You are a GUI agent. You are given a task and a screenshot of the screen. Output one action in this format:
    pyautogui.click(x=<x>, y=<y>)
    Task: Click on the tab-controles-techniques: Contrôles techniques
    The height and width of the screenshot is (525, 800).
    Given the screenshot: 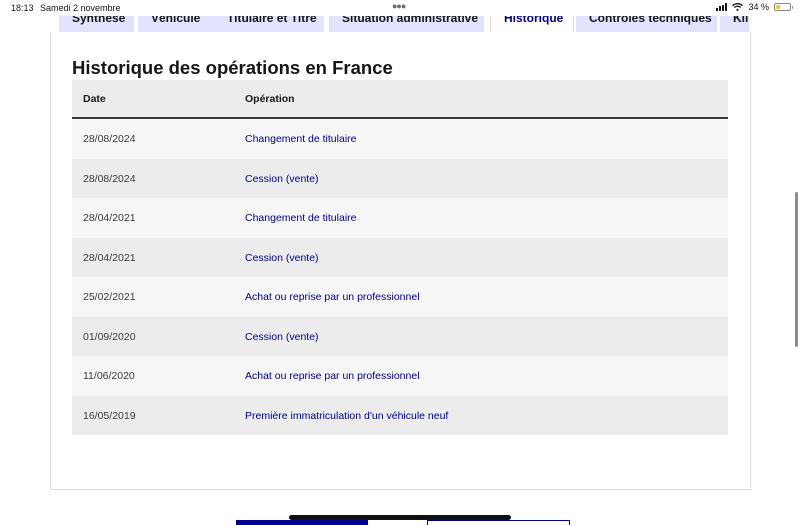 What is the action you would take?
    pyautogui.click(x=646, y=24)
    